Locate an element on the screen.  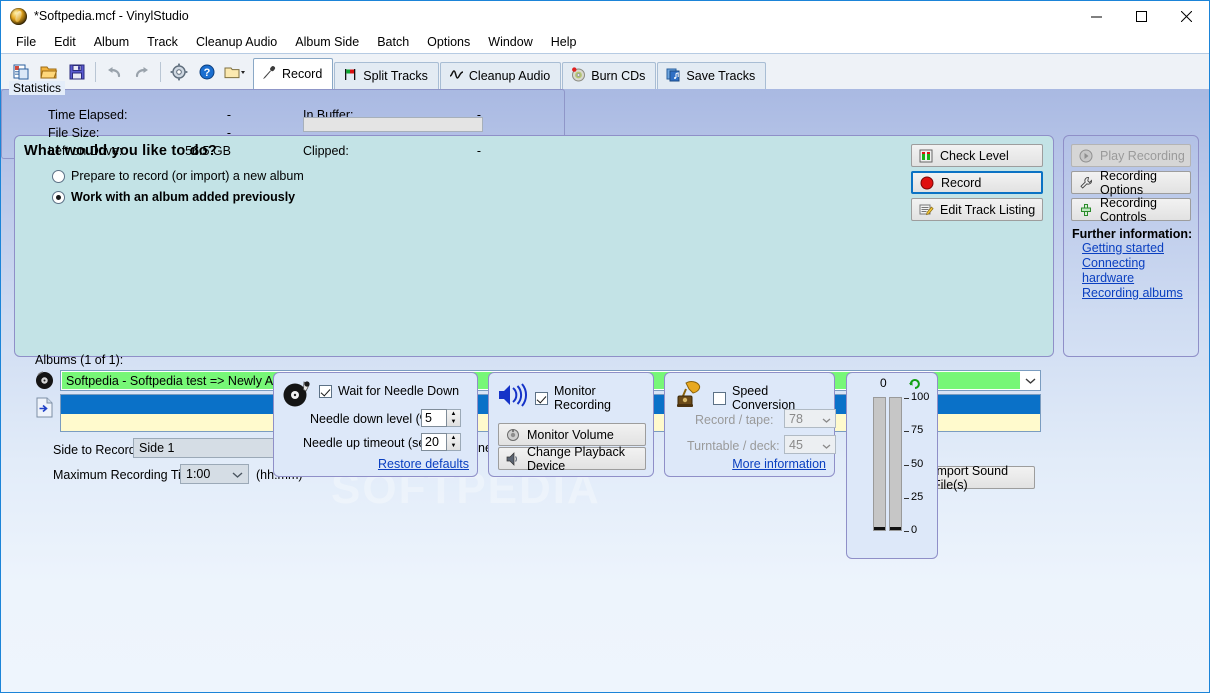
tab-cleanup-audio-label: Cleanup Audio is located at coordinates (509, 76).